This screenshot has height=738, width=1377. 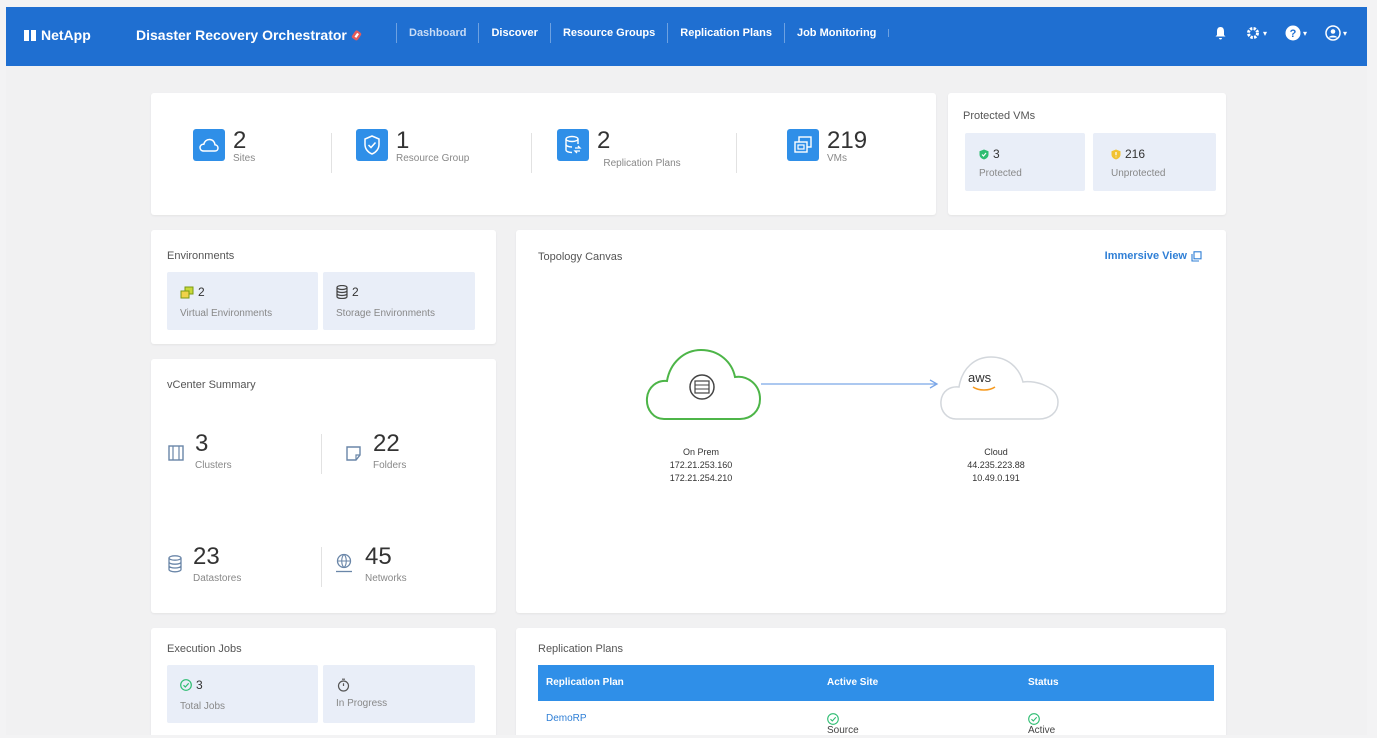 I want to click on stopwatch-icon, so click(x=343, y=685).